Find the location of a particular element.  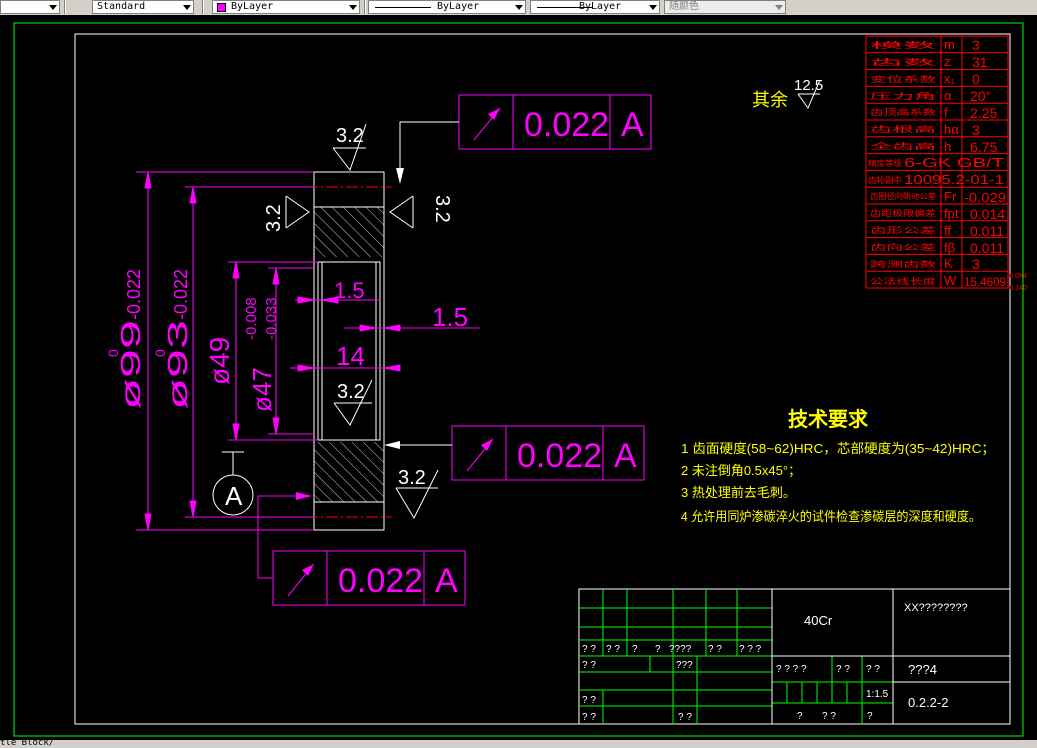

lineweight-dropdown: ByLayer is located at coordinates (595, 7).